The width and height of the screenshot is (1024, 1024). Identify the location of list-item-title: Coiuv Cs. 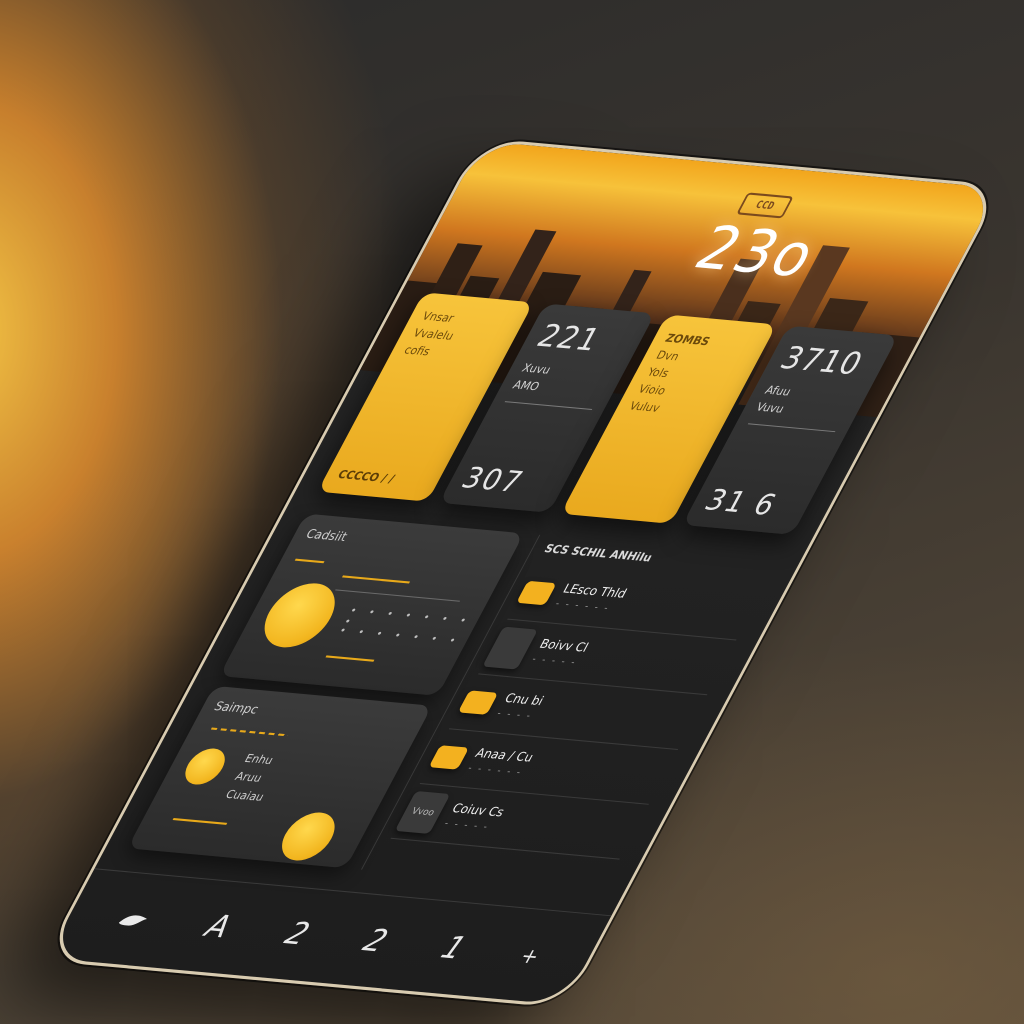
(478, 810).